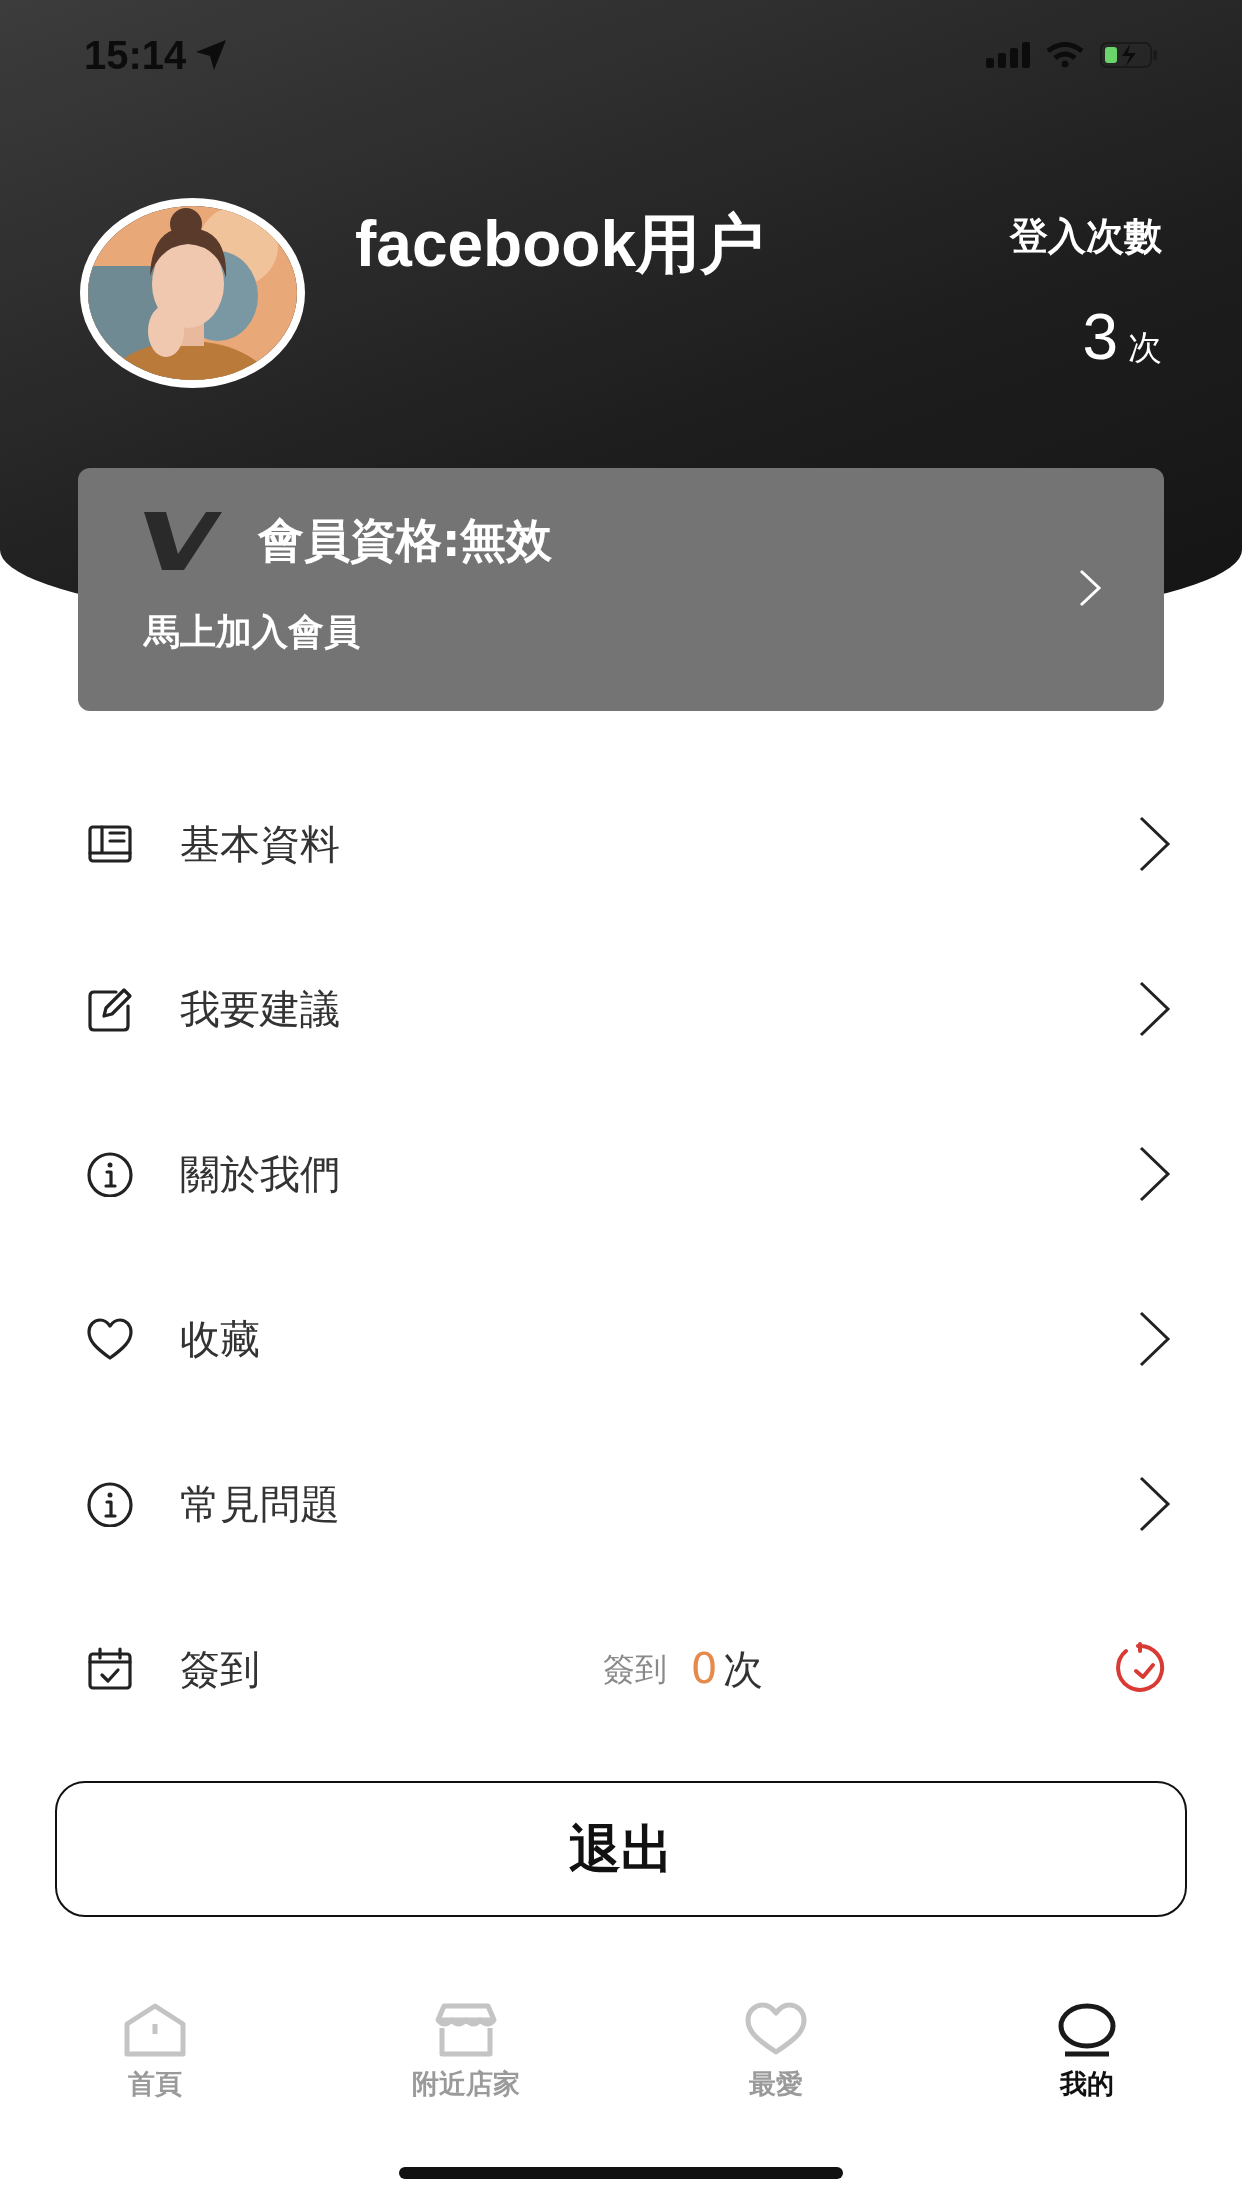 This screenshot has height=2208, width=1242. I want to click on location-icon, so click(211, 55).